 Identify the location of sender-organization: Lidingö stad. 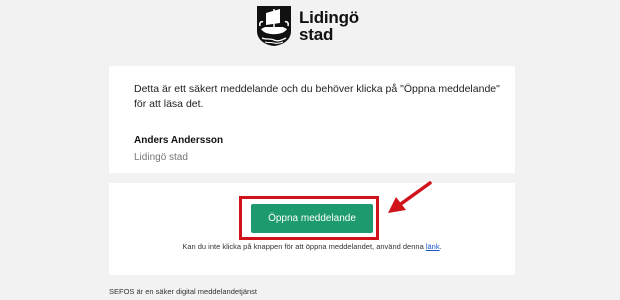
(161, 157).